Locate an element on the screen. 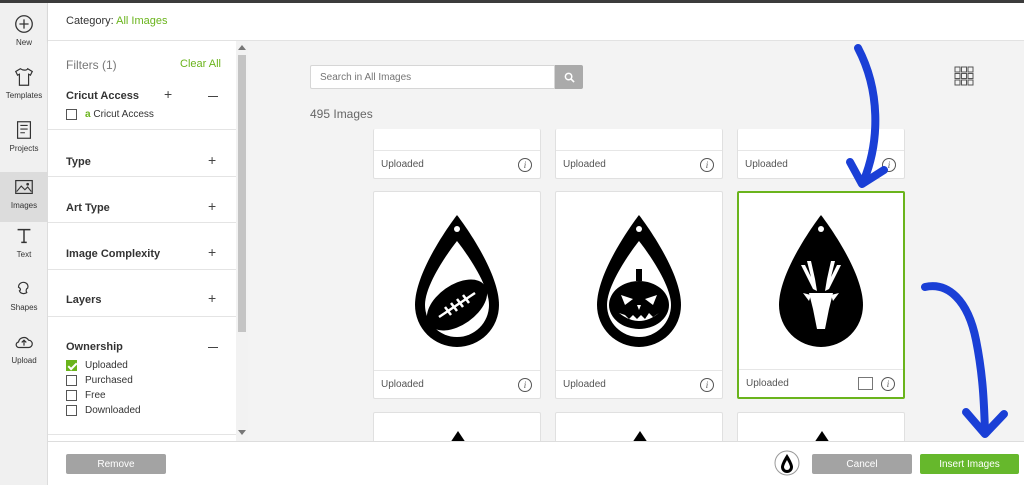 Image resolution: width=1024 pixels, height=485 pixels. checkbox-label: Downloaded is located at coordinates (113, 410).